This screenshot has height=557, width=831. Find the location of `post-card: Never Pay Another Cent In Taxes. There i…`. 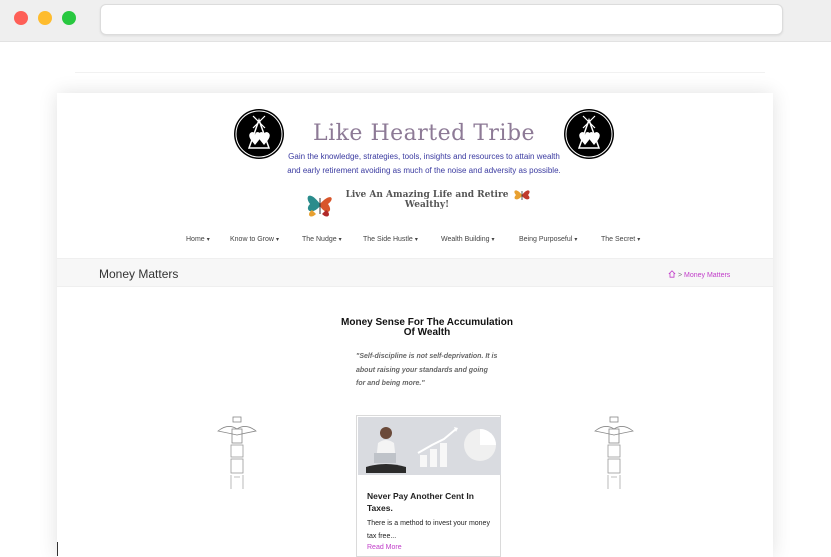

post-card: Never Pay Another Cent In Taxes. There i… is located at coordinates (428, 486).